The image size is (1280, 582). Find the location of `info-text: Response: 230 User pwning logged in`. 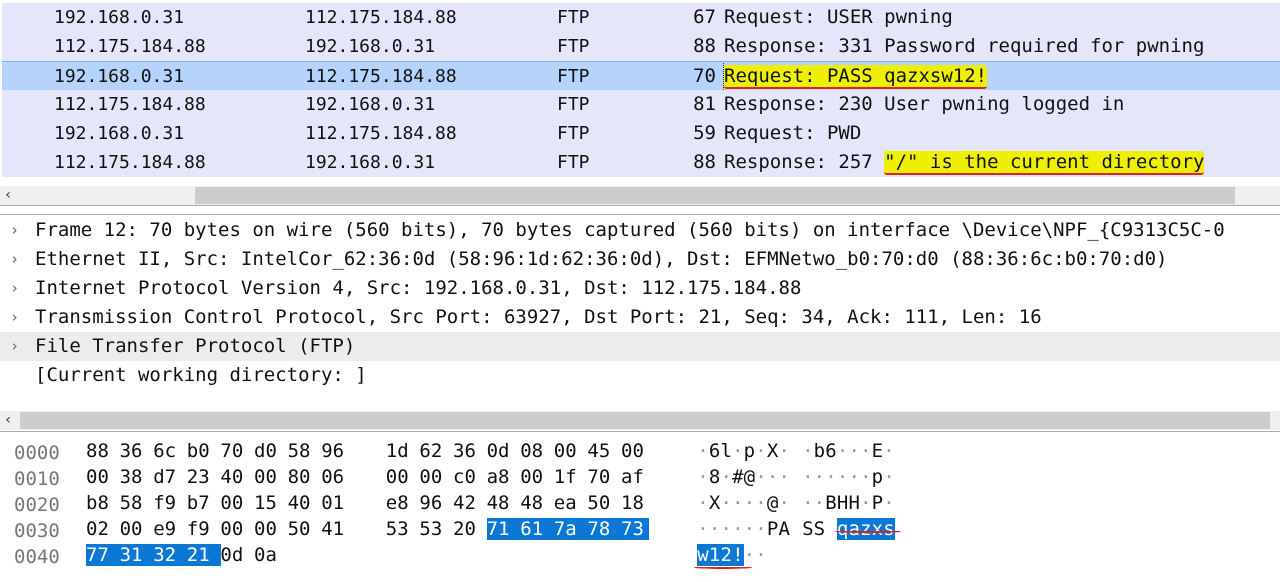

info-text: Response: 230 User pwning logged in is located at coordinates (924, 104).